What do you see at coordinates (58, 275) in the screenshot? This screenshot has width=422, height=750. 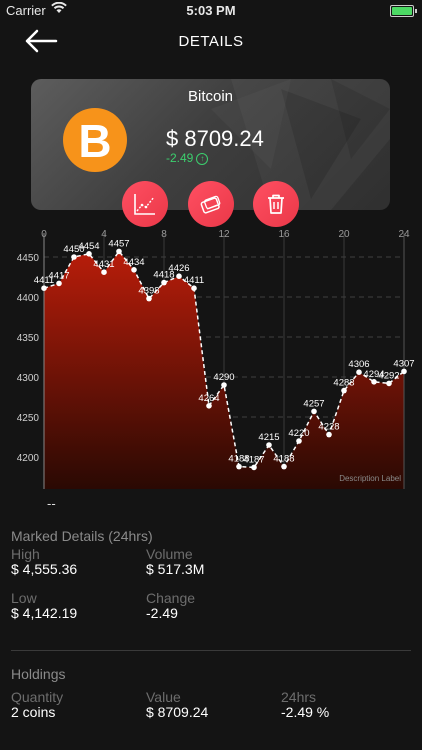 I see `data-label: 4417` at bounding box center [58, 275].